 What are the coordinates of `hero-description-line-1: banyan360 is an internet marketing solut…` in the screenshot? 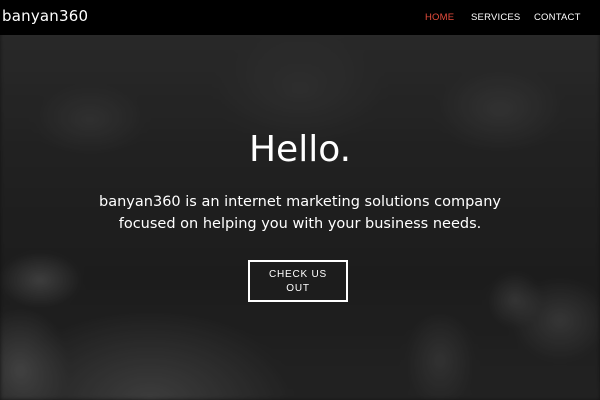 It's located at (300, 202).